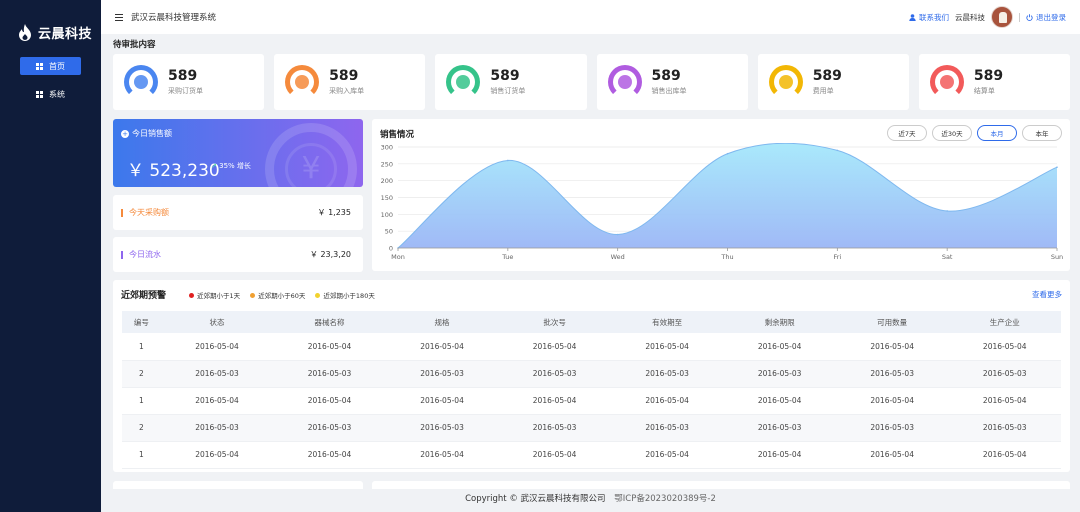 This screenshot has width=1080, height=512. What do you see at coordinates (302, 82) in the screenshot?
I see `basket-icon` at bounding box center [302, 82].